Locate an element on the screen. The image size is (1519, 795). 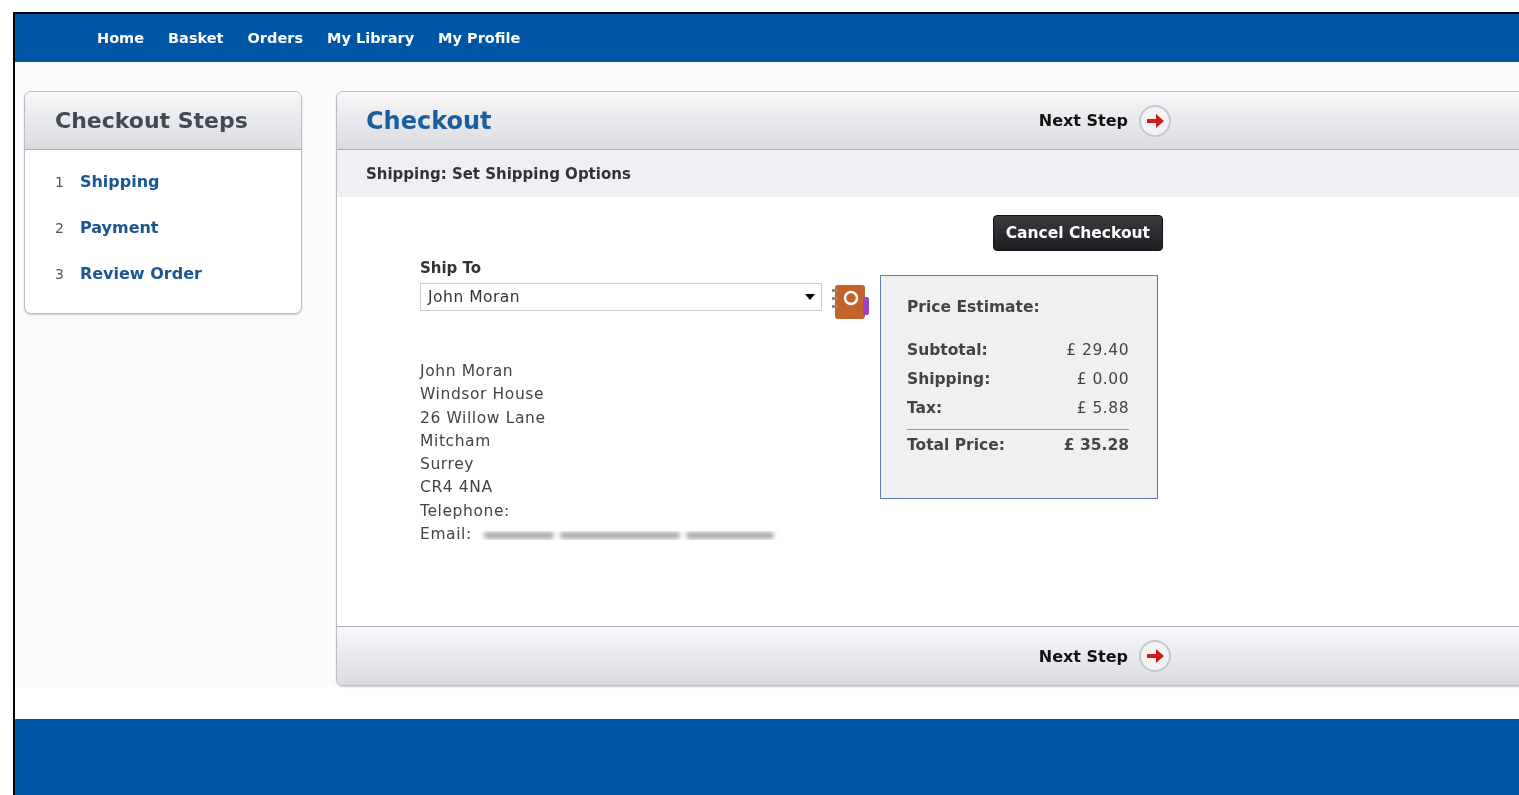
total-value: £ 35.28 is located at coordinates (1096, 445).